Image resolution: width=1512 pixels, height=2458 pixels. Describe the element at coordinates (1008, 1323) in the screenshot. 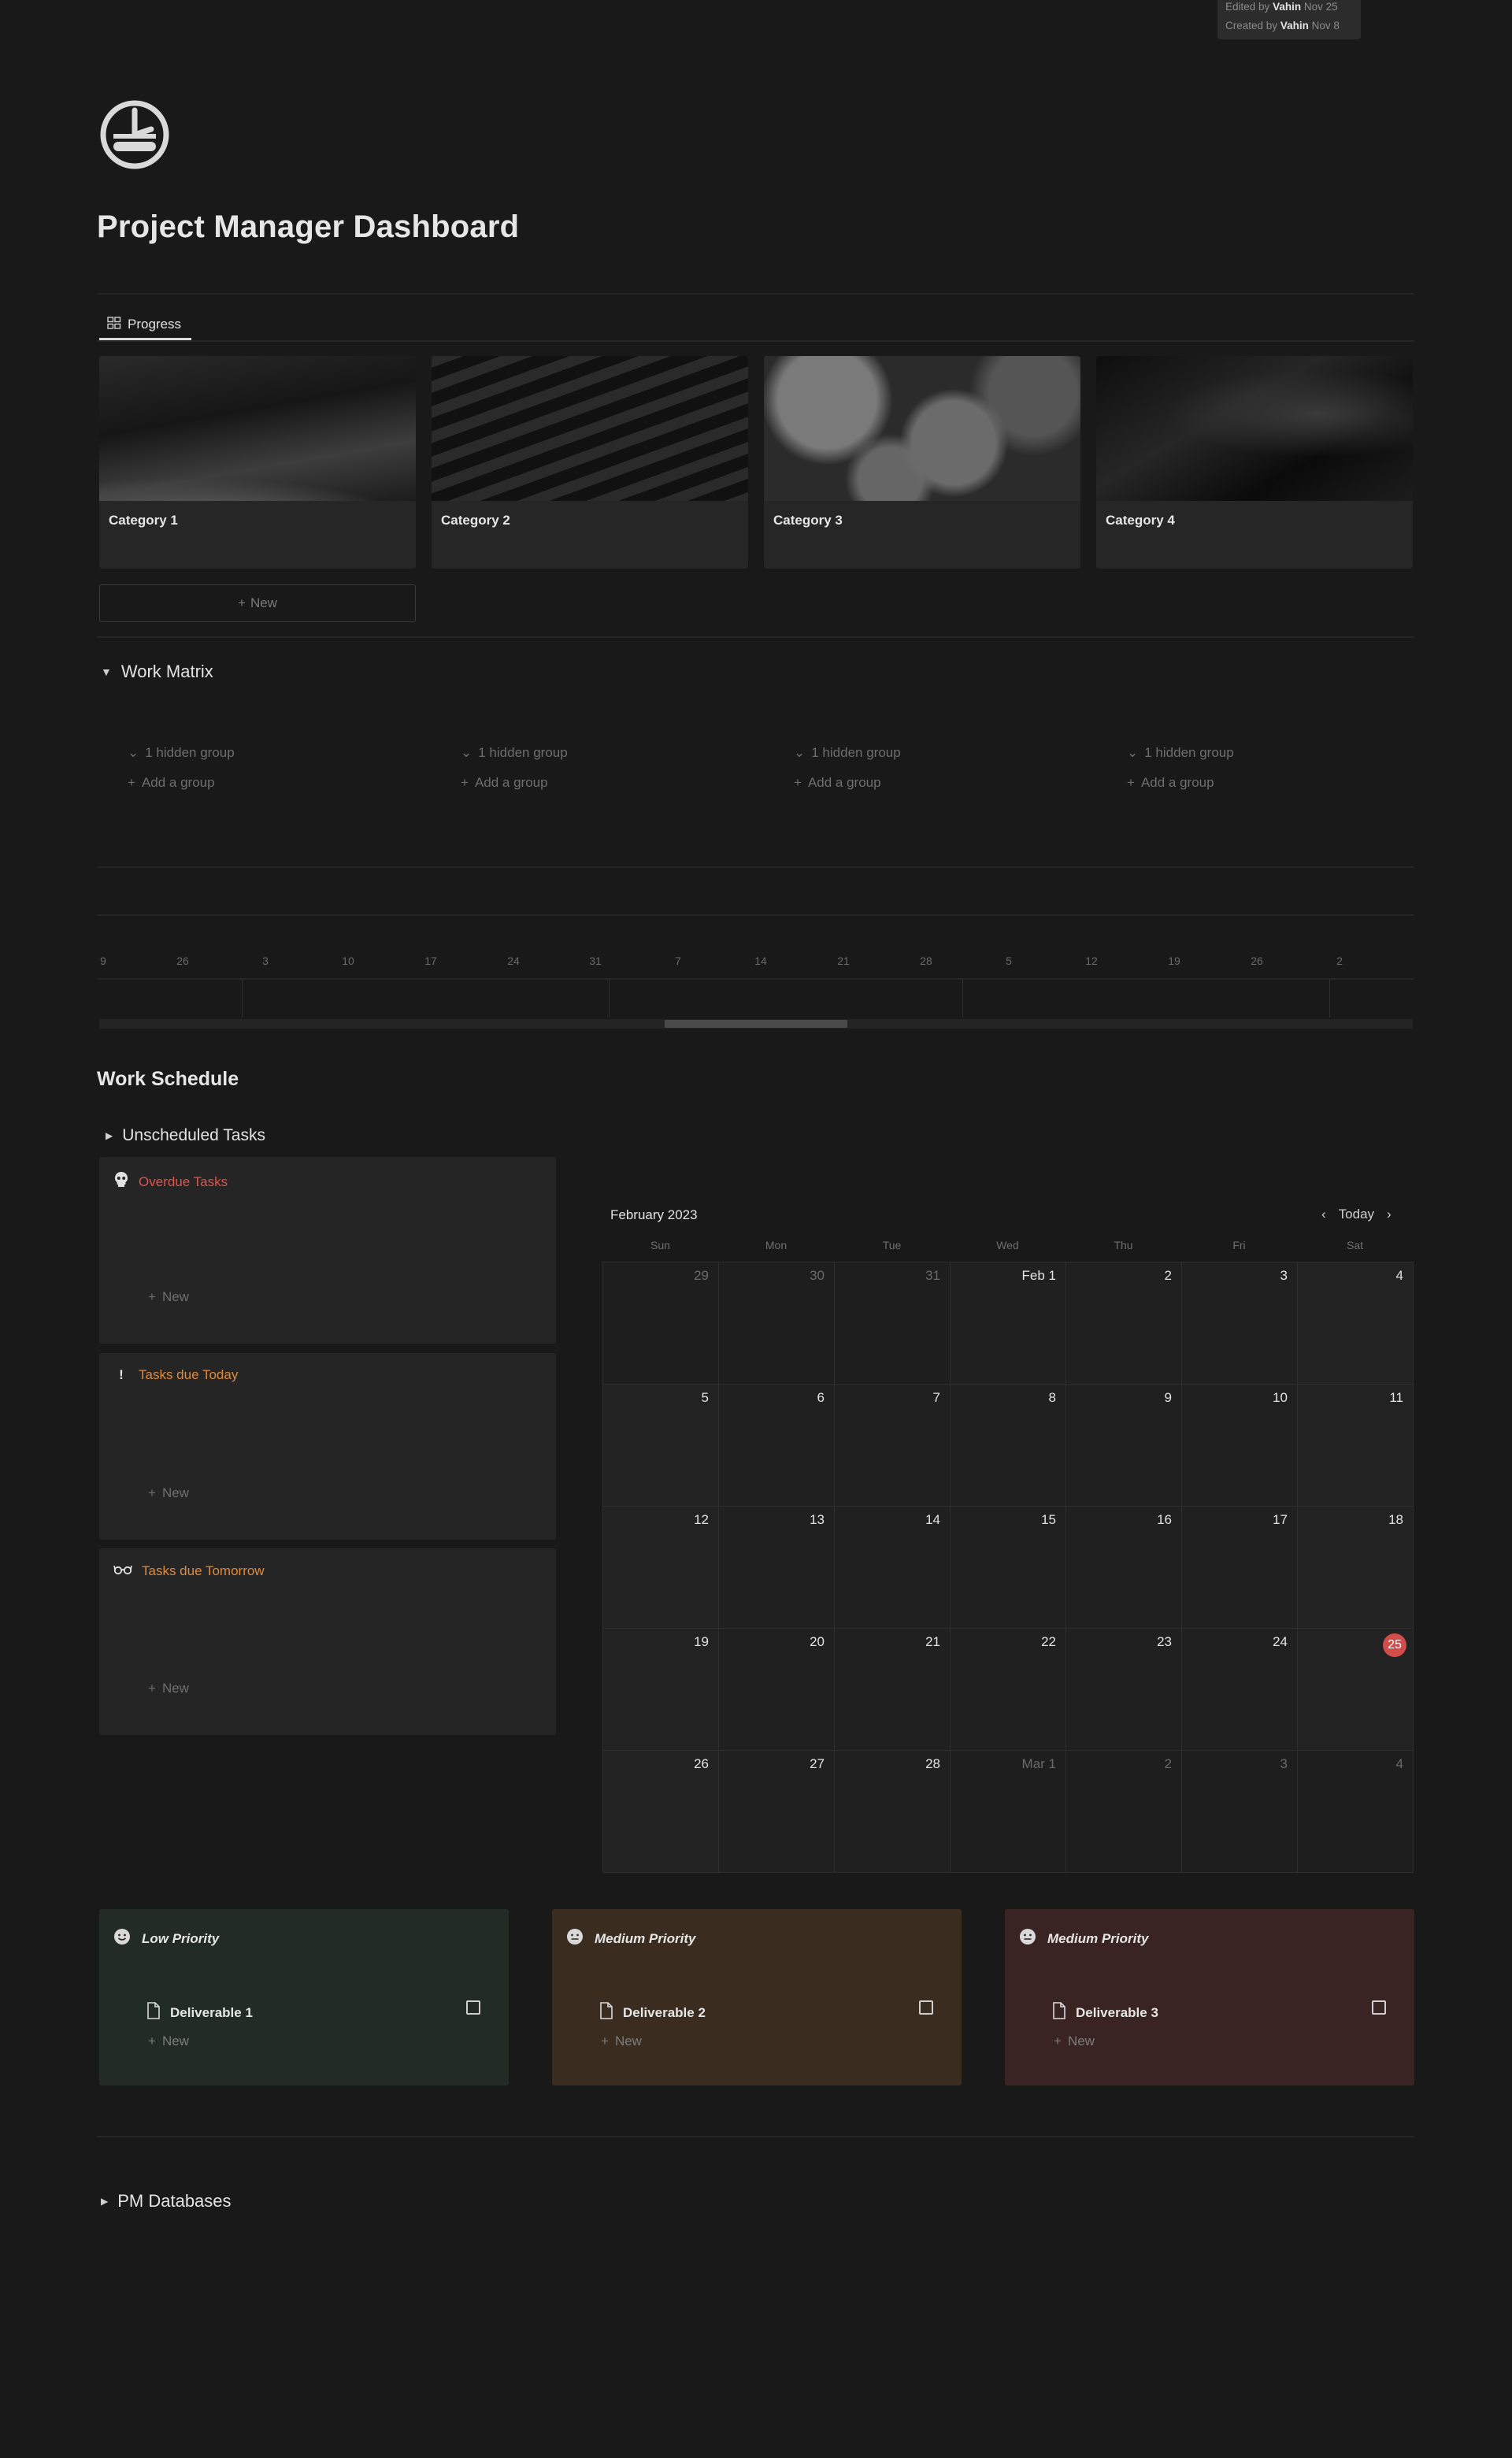

I see `calendar-day-cell: Feb 1` at that location.